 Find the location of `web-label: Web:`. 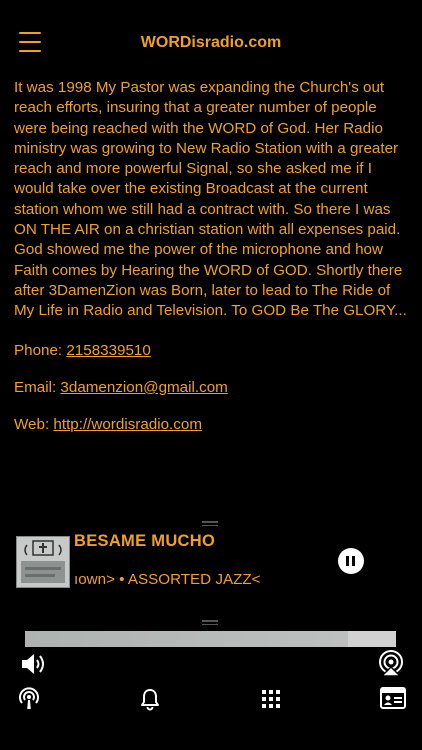

web-label: Web: is located at coordinates (34, 425).